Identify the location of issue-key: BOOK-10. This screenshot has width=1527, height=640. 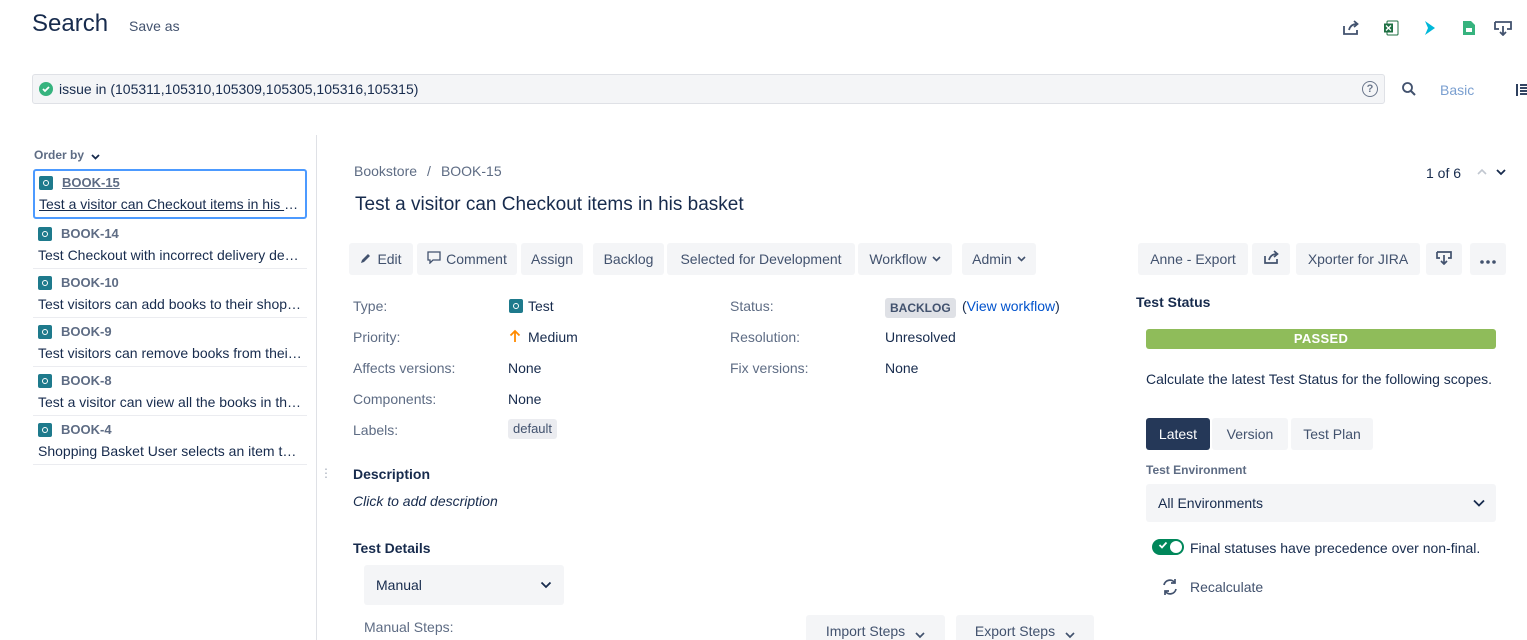
(90, 282).